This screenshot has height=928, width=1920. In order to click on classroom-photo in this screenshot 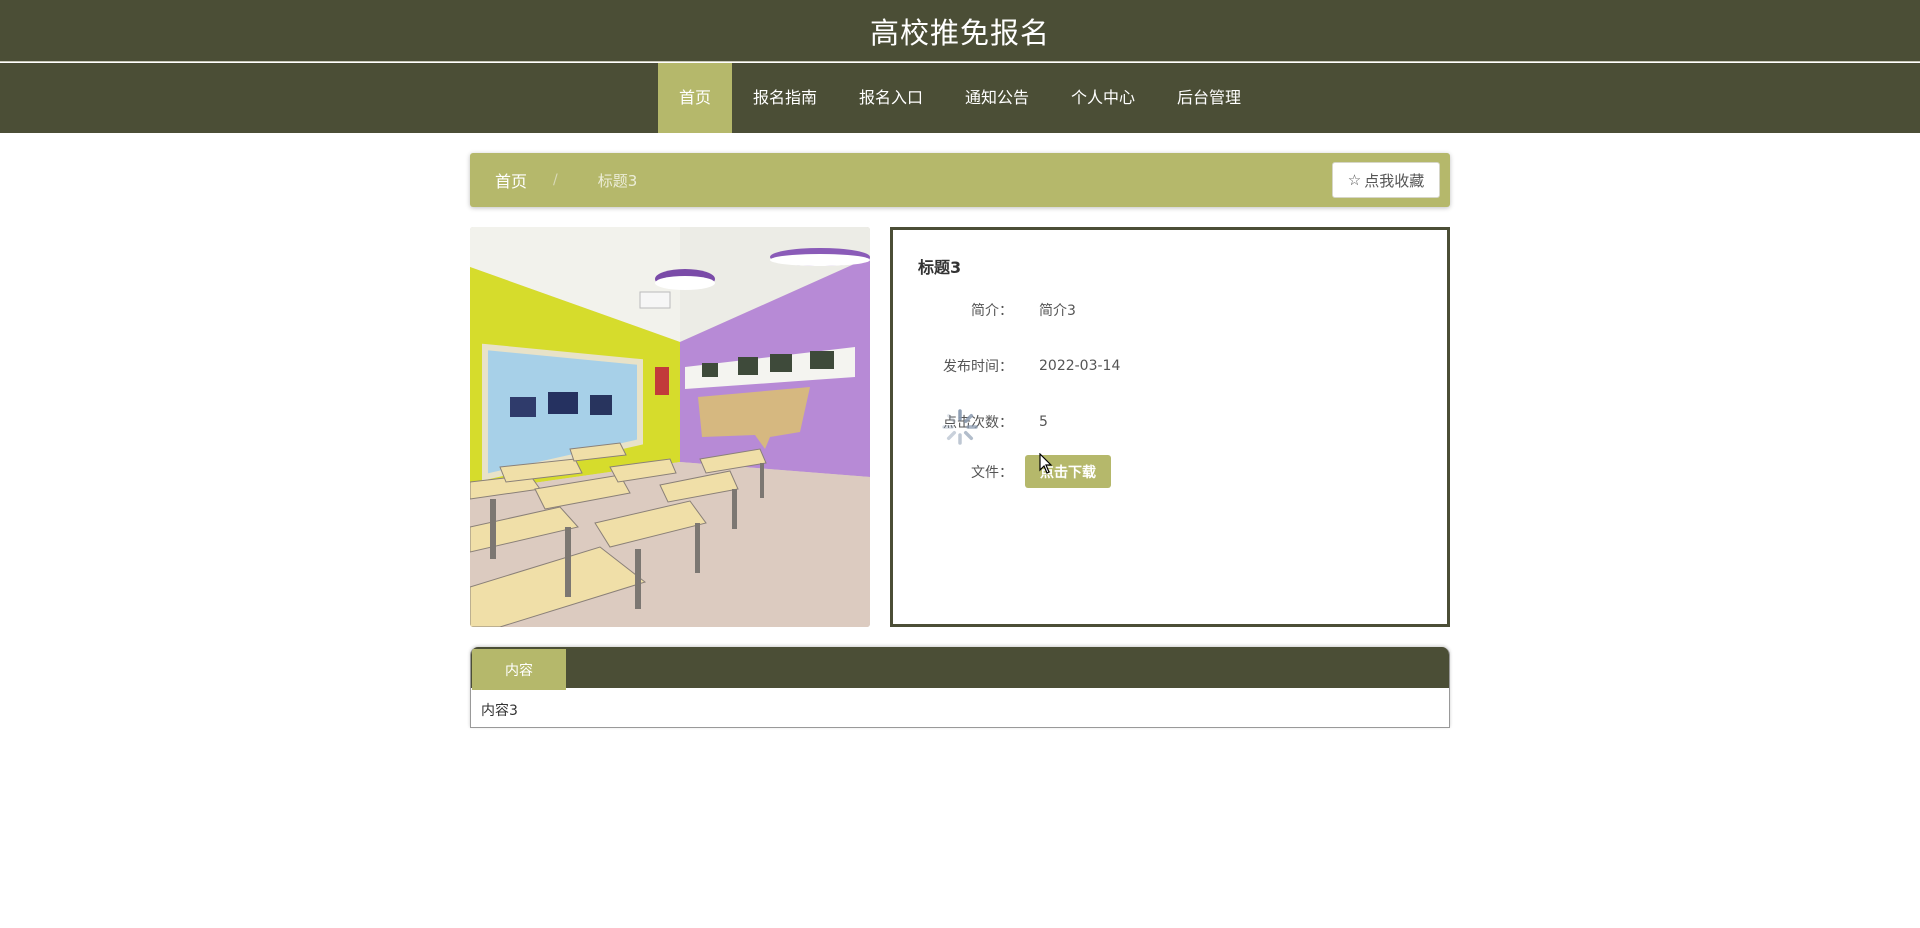, I will do `click(670, 427)`.